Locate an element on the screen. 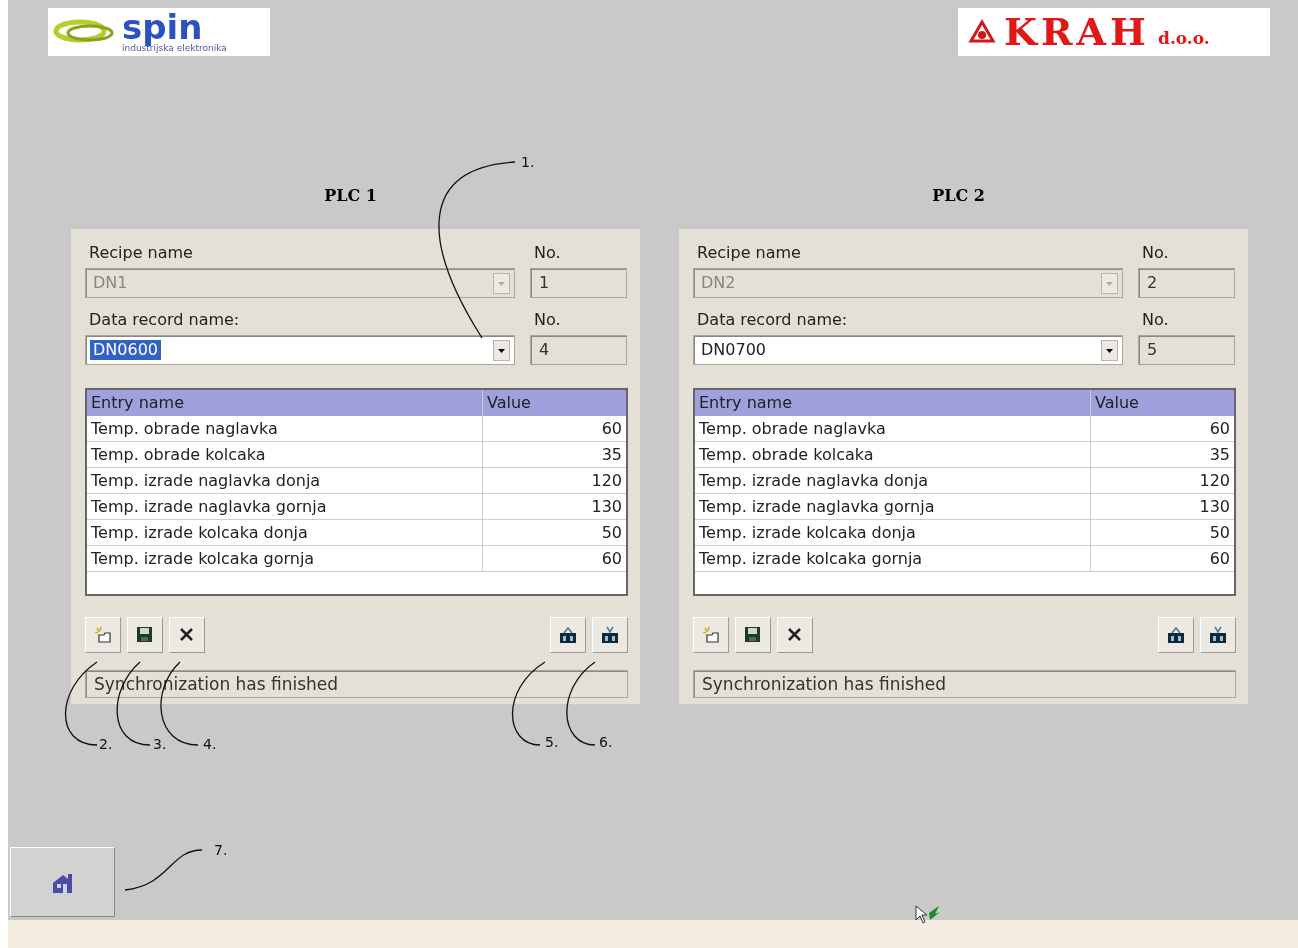 The image size is (1298, 948). number-field: 5 is located at coordinates (1186, 350).